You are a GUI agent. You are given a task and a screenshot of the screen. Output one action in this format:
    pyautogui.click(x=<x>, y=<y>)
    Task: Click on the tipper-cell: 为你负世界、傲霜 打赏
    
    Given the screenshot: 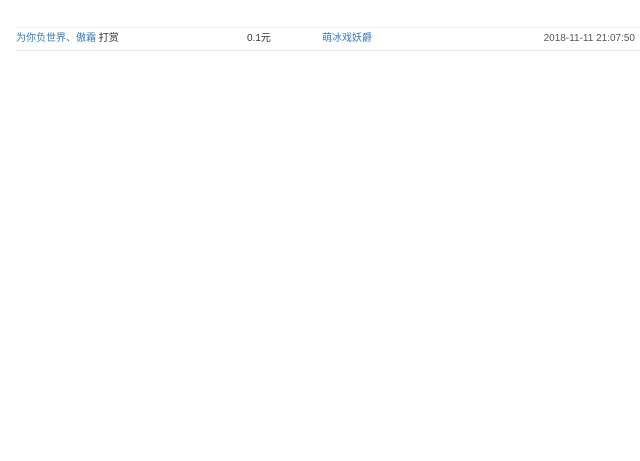 What is the action you would take?
    pyautogui.click(x=67, y=39)
    